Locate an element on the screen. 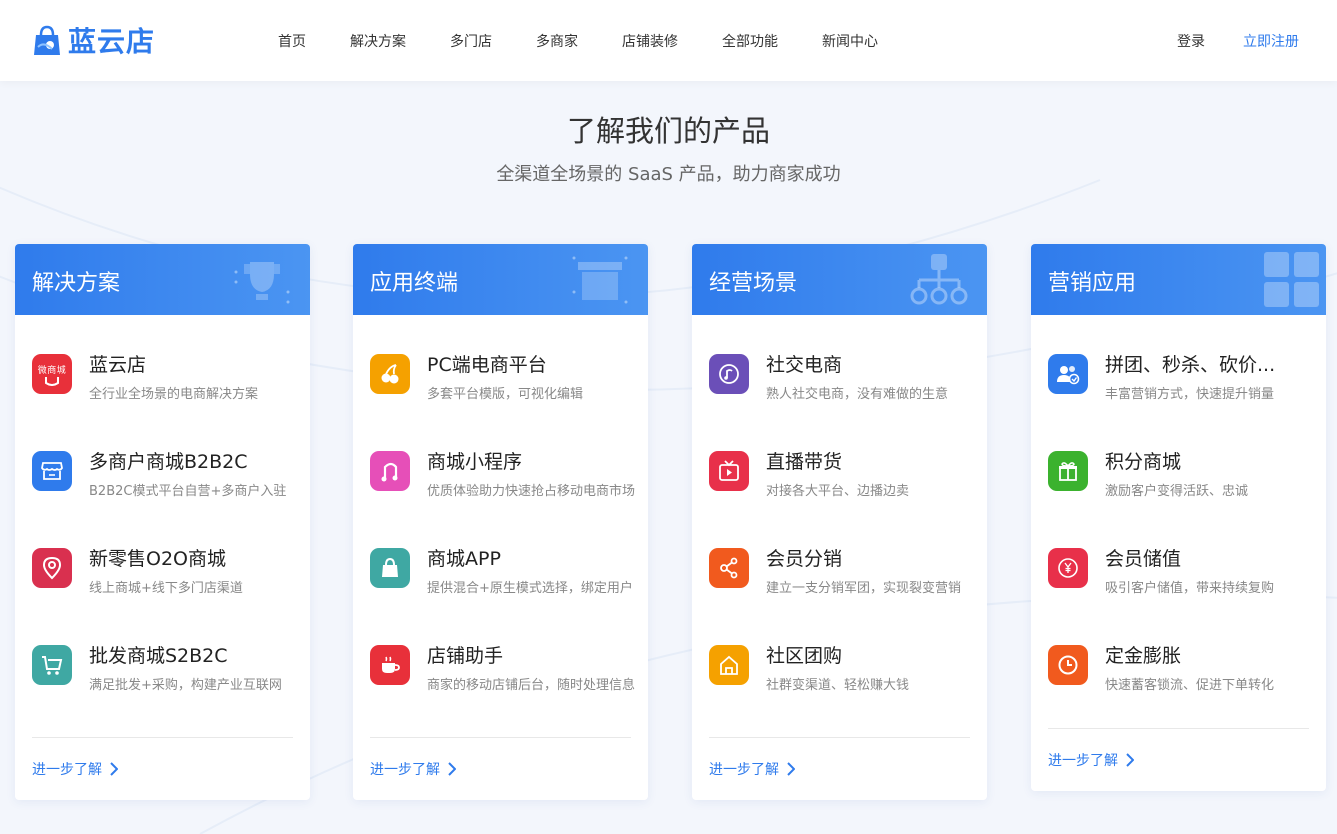  list-item: 店铺助手 商家的移动店铺后台，随时处理信息 is located at coordinates (505, 675).